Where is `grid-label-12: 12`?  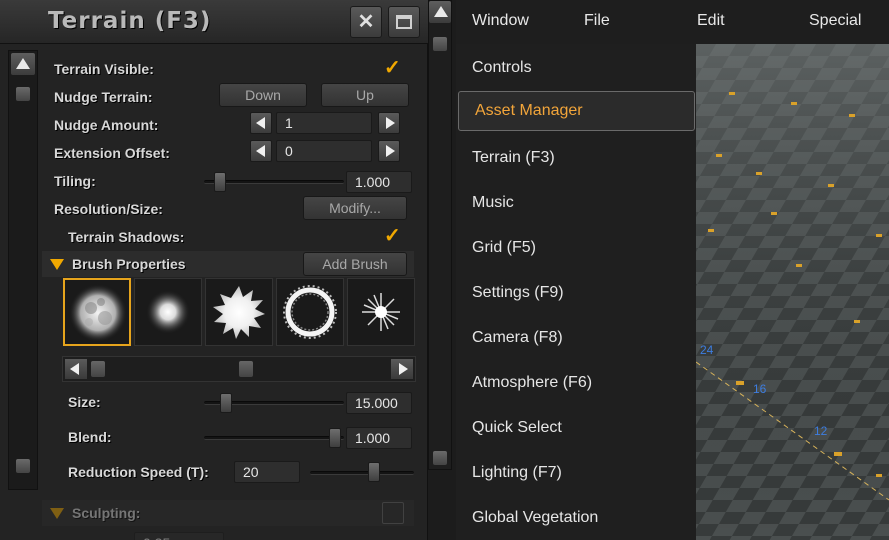
grid-label-12: 12 is located at coordinates (821, 431).